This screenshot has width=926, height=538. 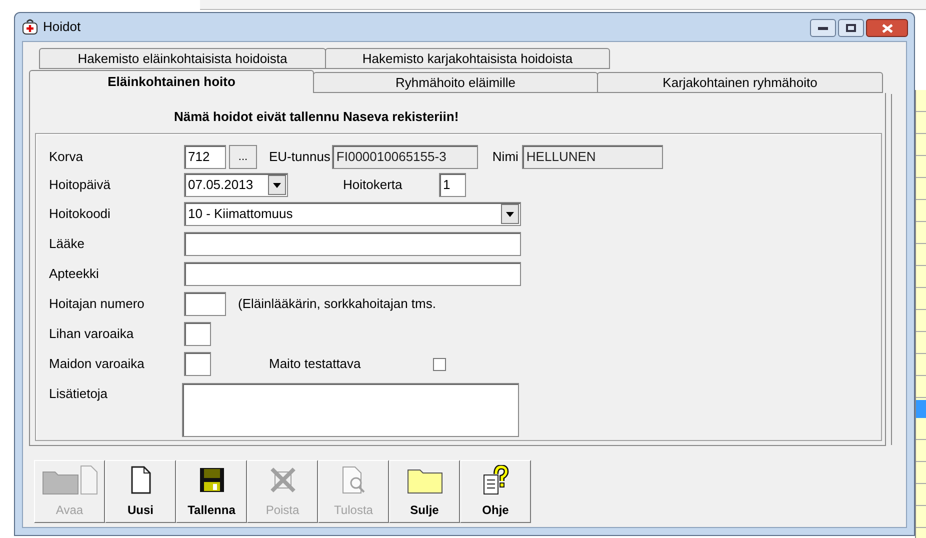 What do you see at coordinates (205, 157) in the screenshot?
I see `input-field: 712` at bounding box center [205, 157].